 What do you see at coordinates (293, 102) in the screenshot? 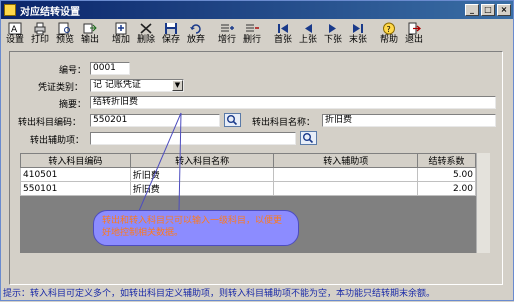
I see `summary-field: 结转折旧费` at bounding box center [293, 102].